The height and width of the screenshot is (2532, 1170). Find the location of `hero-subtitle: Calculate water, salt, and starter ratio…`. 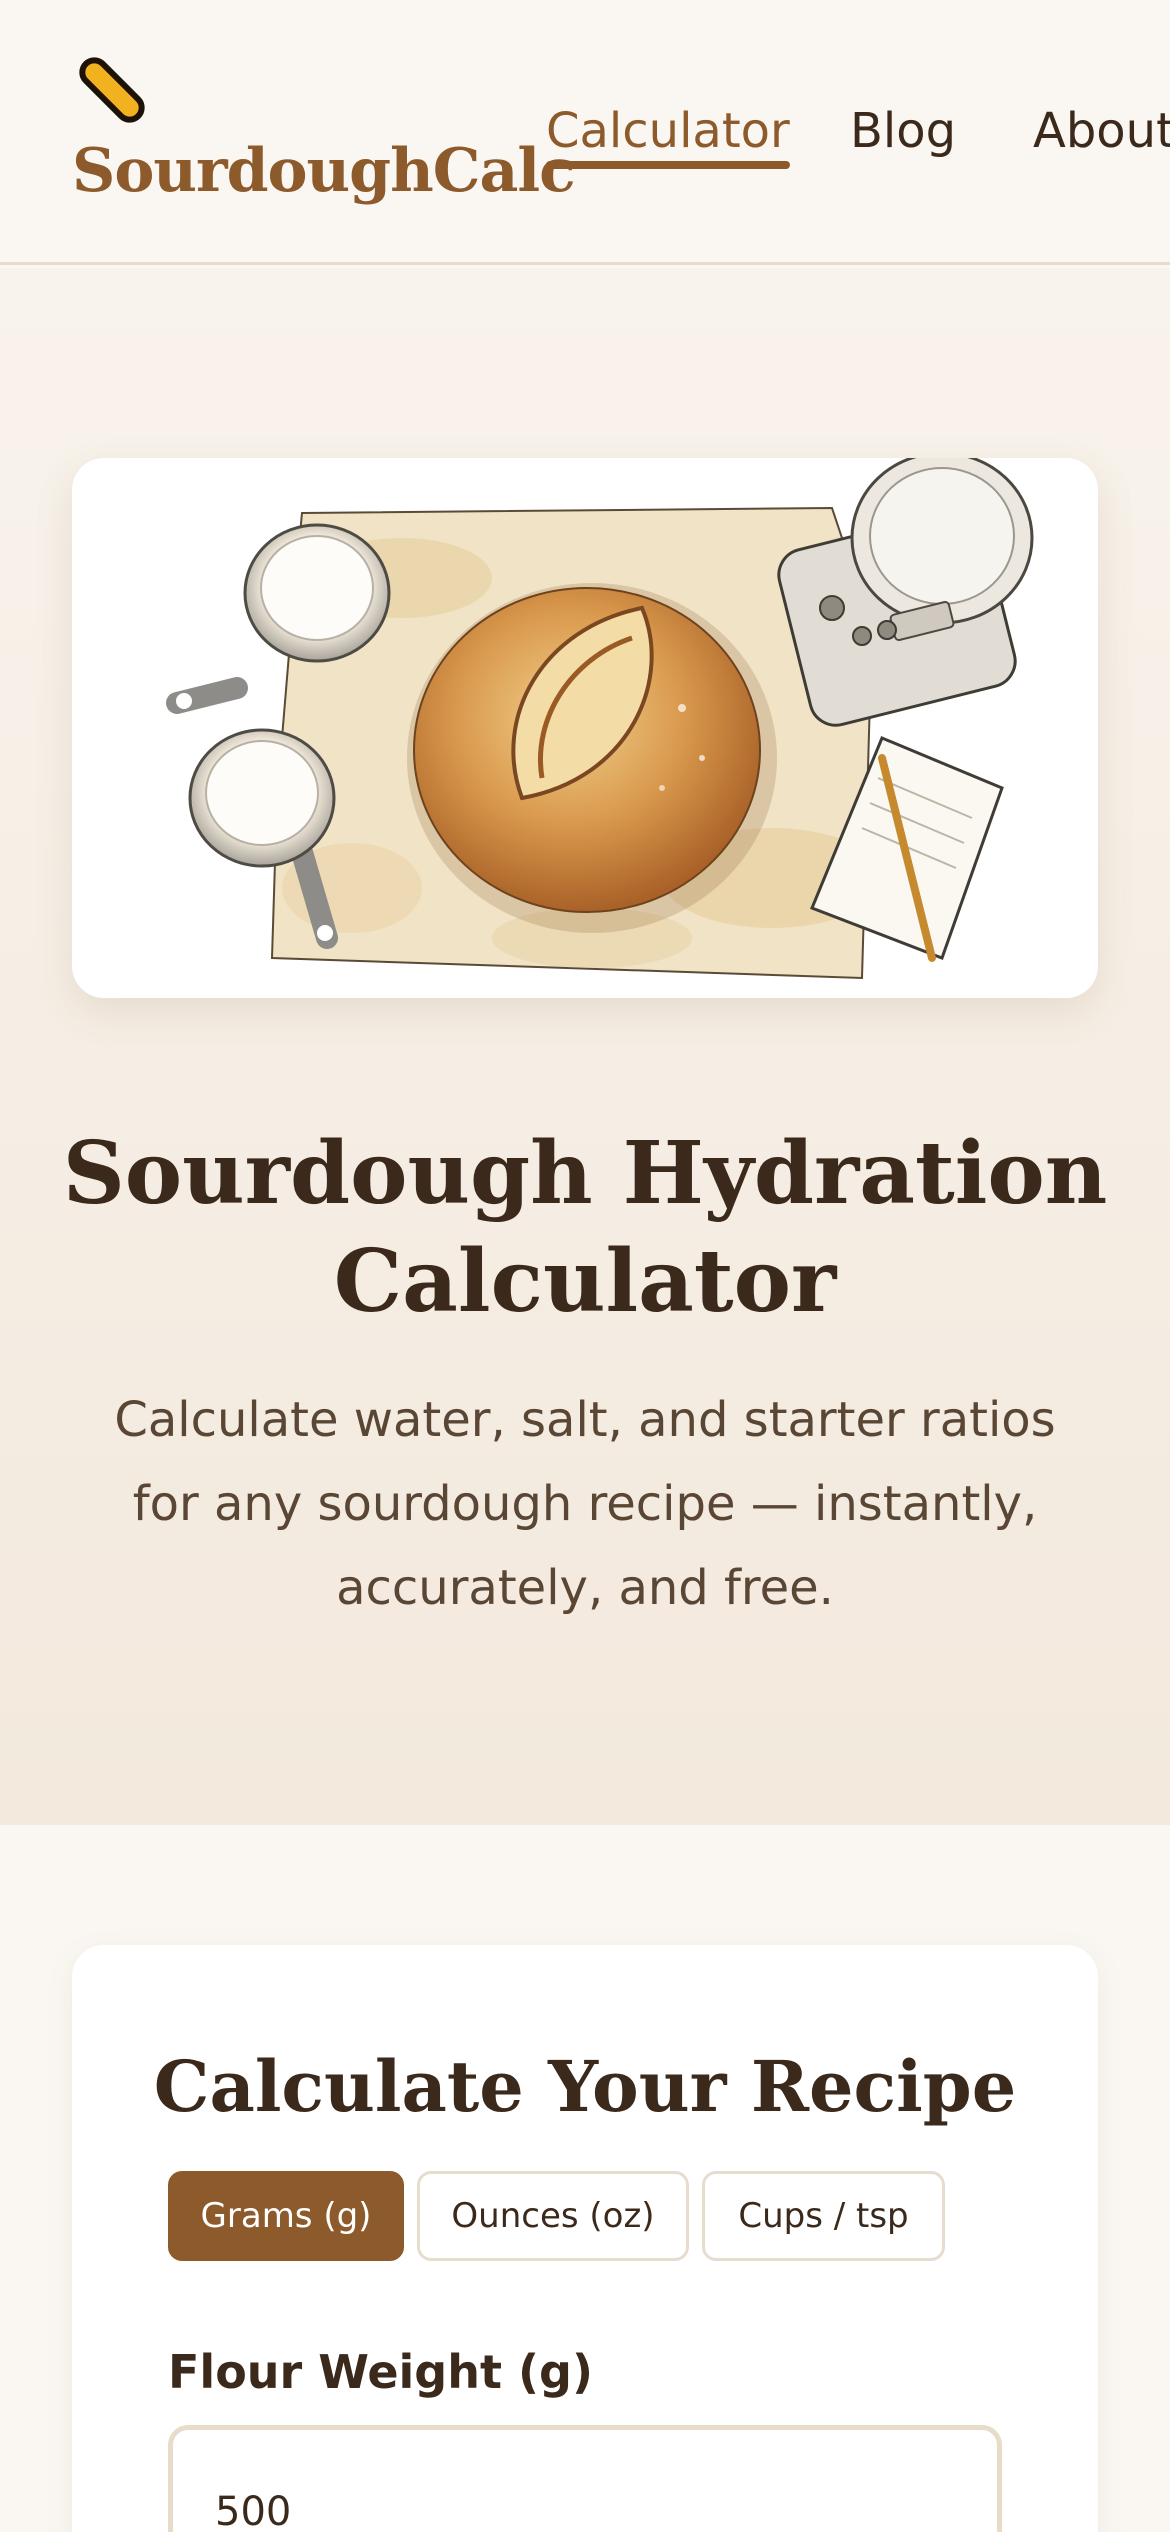

hero-subtitle: Calculate water, salt, and starter ratio… is located at coordinates (585, 1504).